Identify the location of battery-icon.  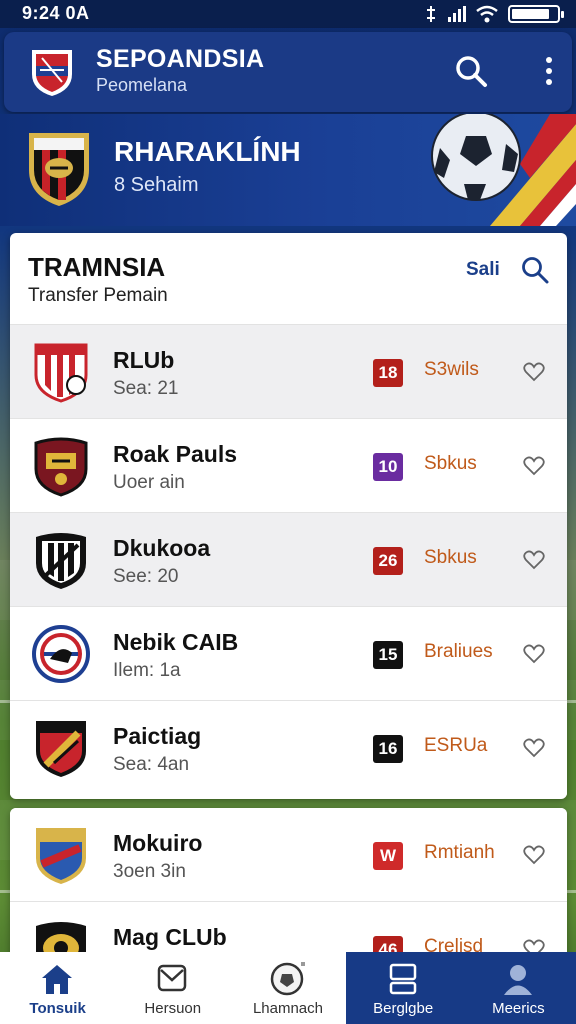
(536, 14).